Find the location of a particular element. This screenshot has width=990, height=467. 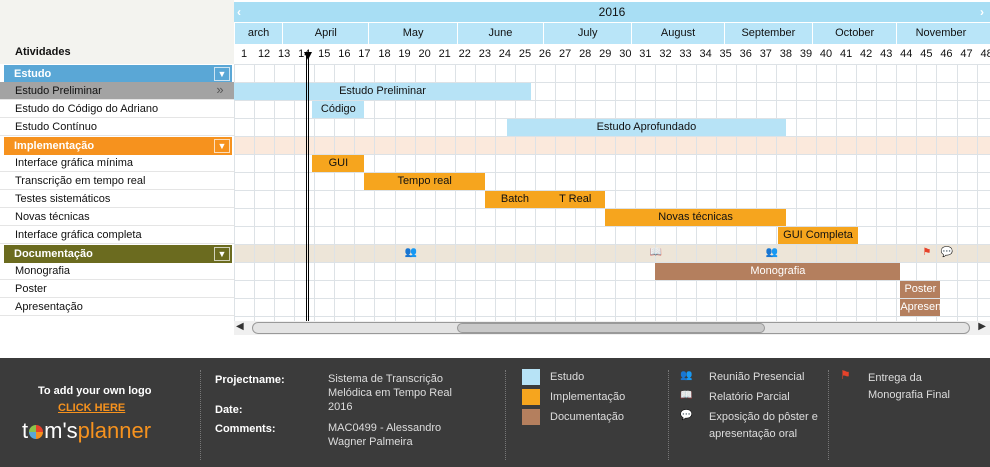

scroll-left-icon: ◀ is located at coordinates (240, 326).